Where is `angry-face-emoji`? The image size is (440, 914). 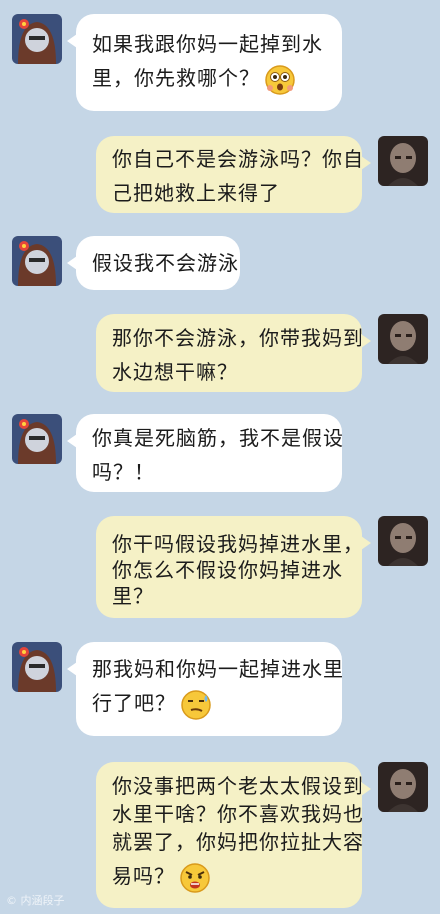 angry-face-emoji is located at coordinates (195, 877).